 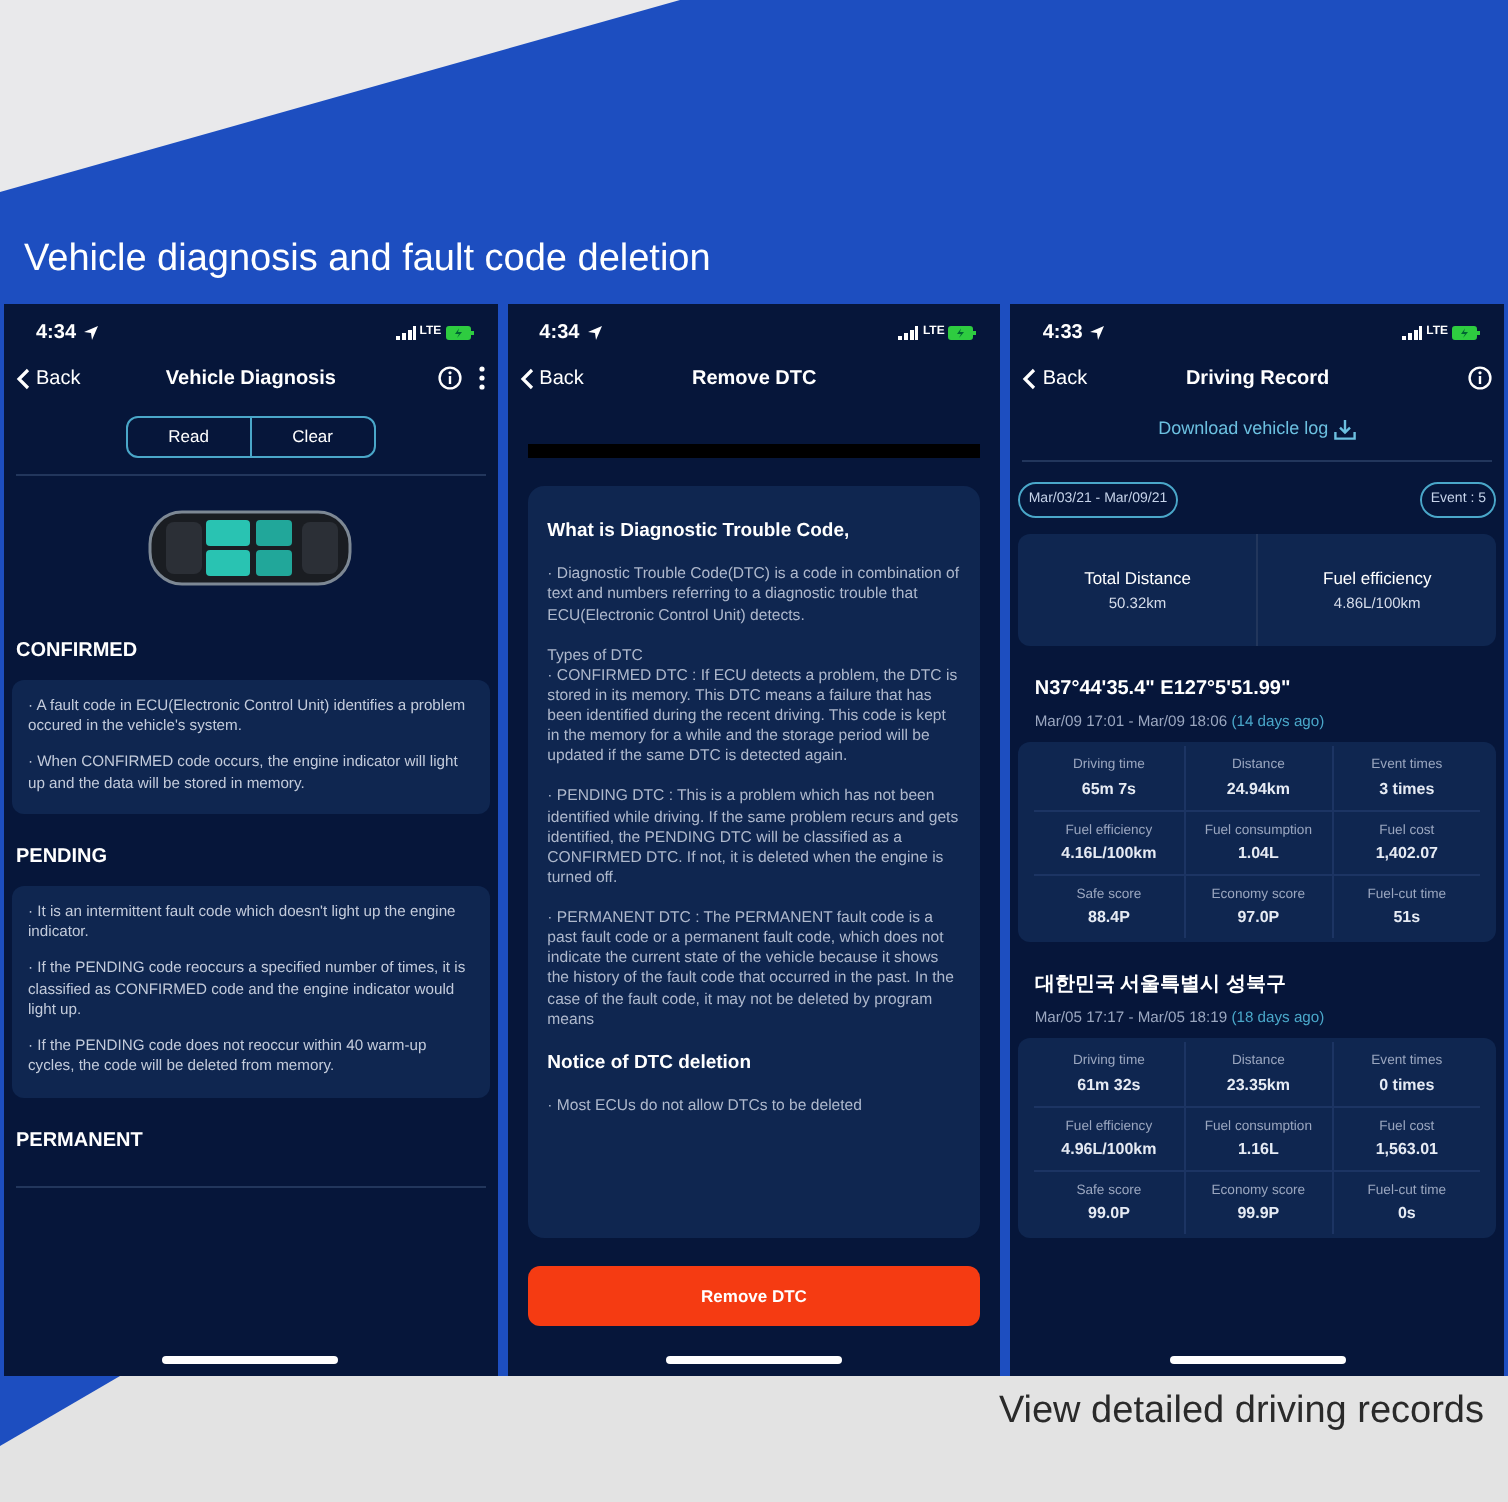 What do you see at coordinates (1406, 1149) in the screenshot?
I see `stat-value: 1,563.01` at bounding box center [1406, 1149].